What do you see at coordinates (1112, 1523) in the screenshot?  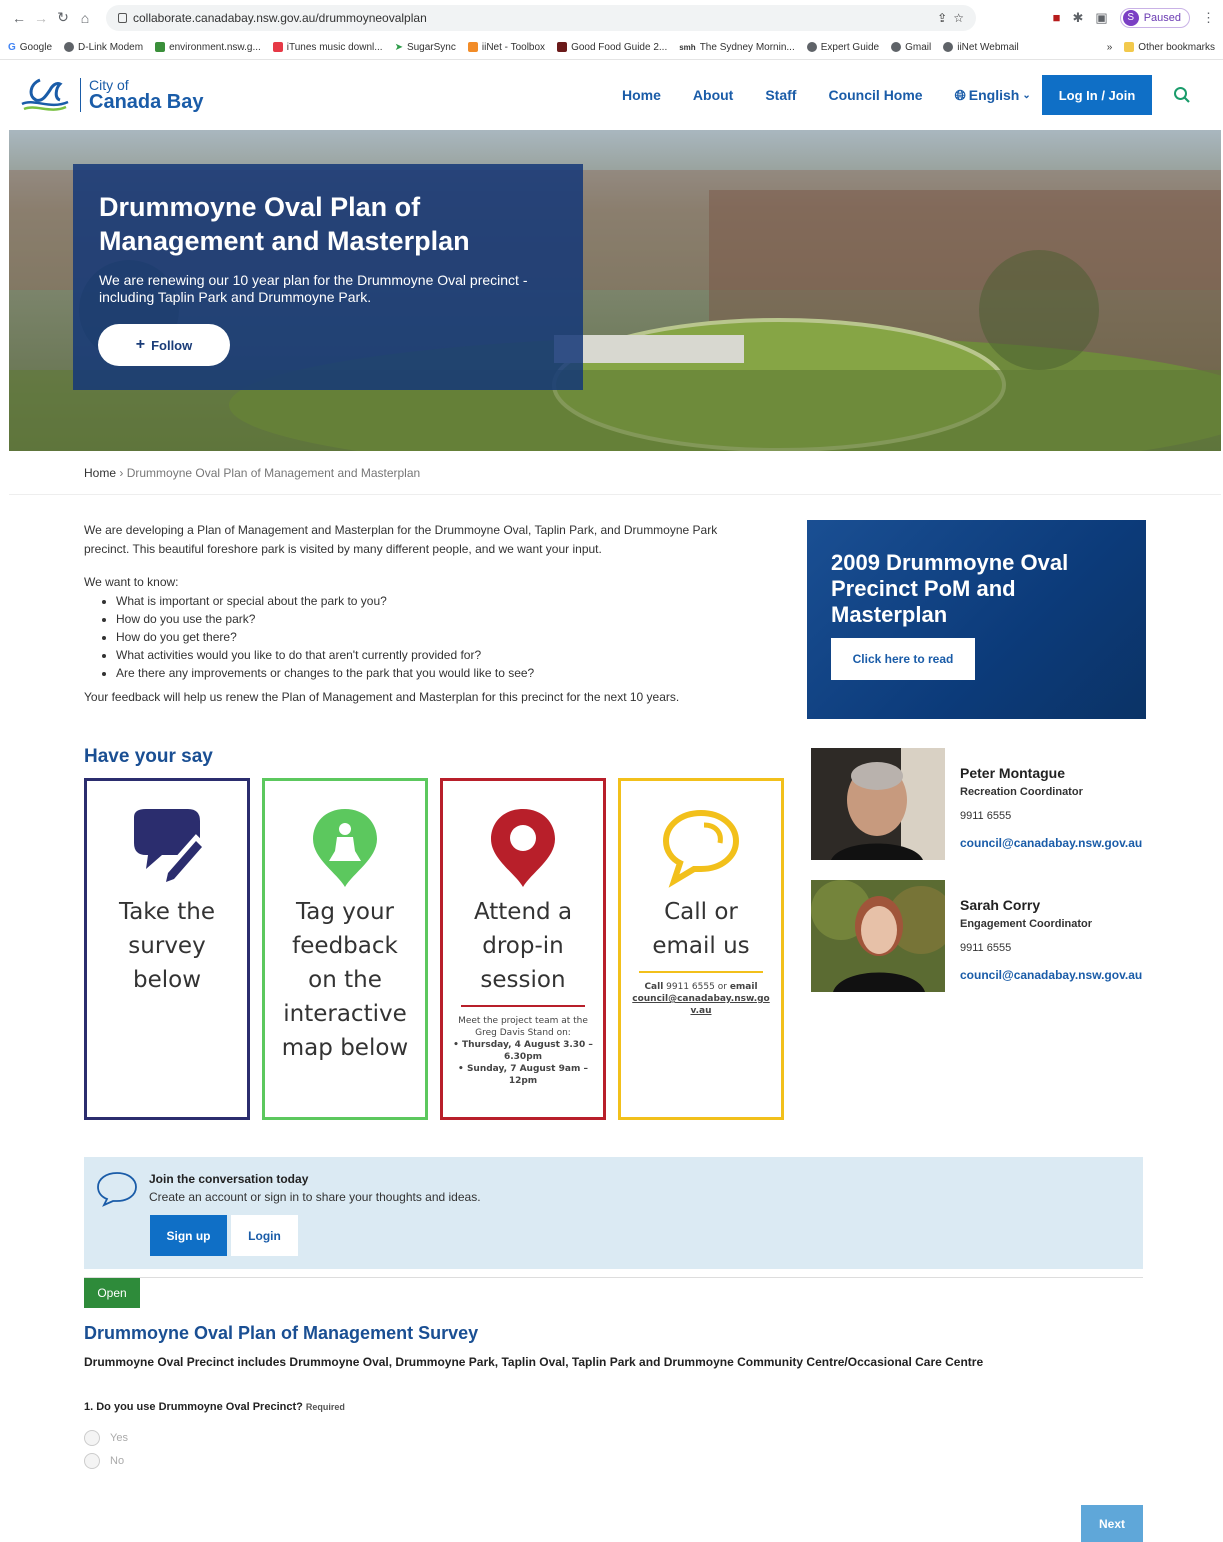 I see `next-button: Next` at bounding box center [1112, 1523].